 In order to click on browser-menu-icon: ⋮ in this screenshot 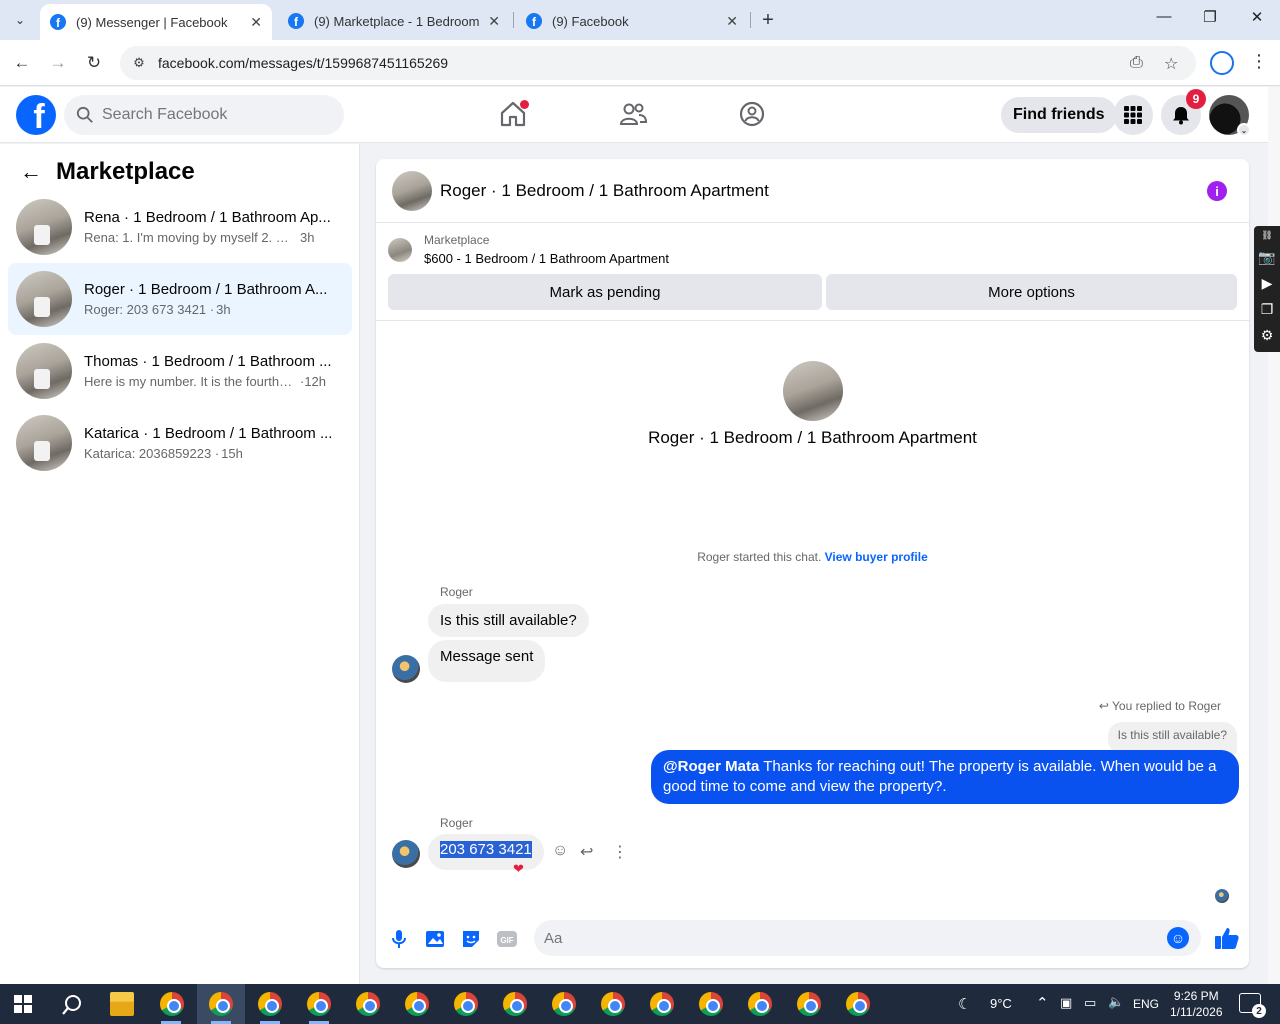, I will do `click(1259, 61)`.